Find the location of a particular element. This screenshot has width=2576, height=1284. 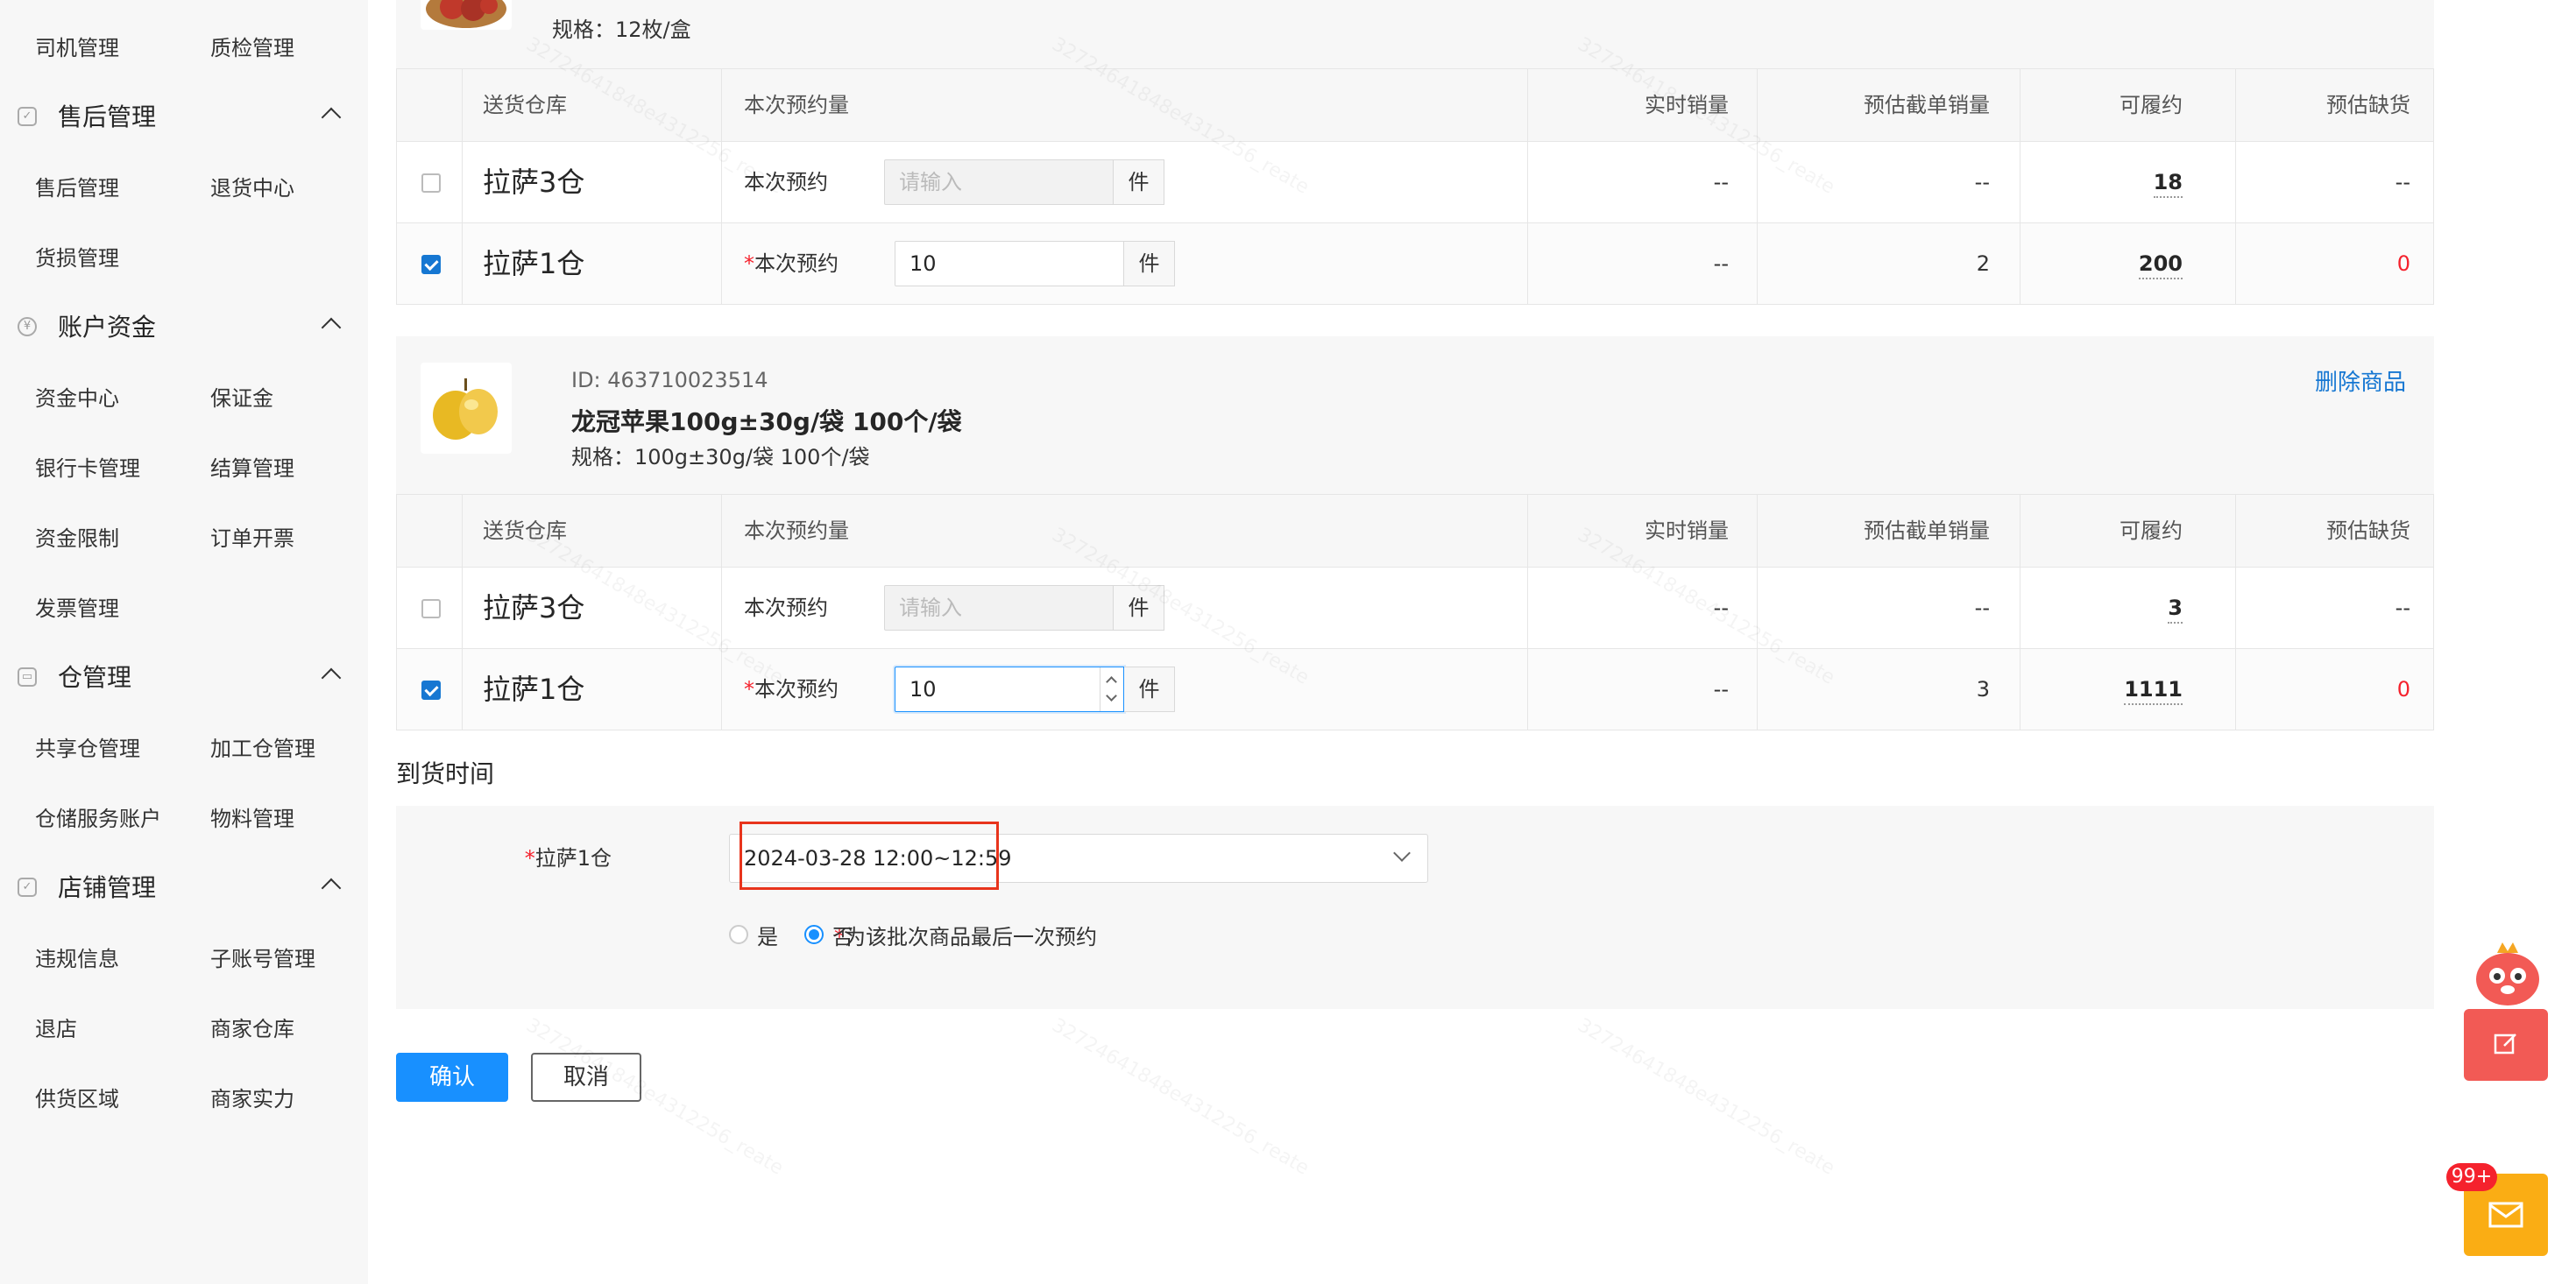

sidebar-item: 发票管理 is located at coordinates (77, 609).